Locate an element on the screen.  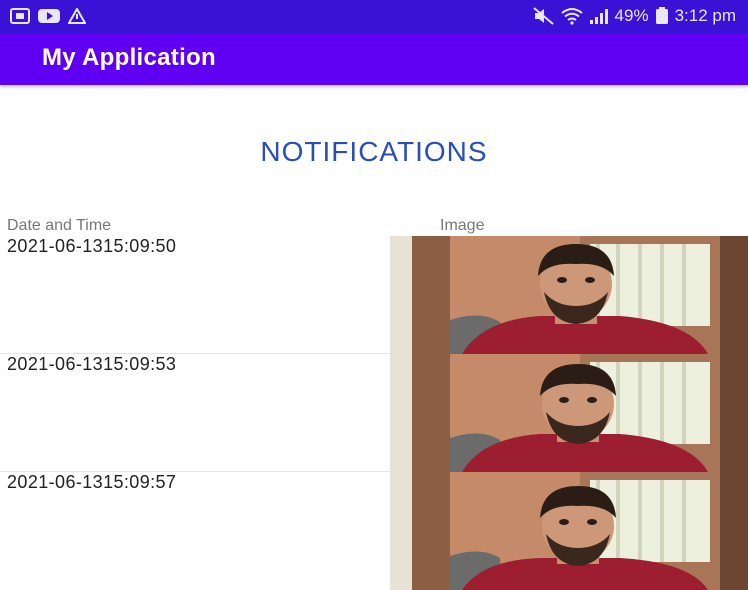
app-bar: My Application is located at coordinates (374, 59).